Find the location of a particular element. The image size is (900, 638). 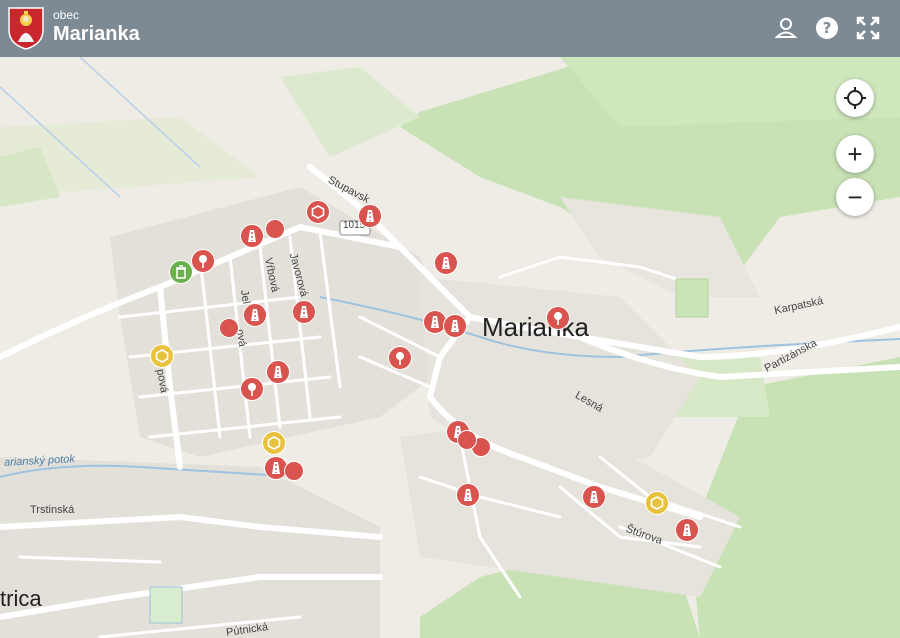

hexagon-marker is located at coordinates (318, 212).